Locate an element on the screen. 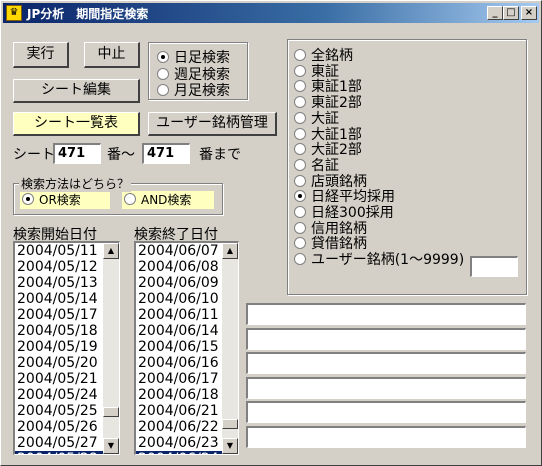  search-method-title: 検索方法はどちら？ is located at coordinates (75, 183).